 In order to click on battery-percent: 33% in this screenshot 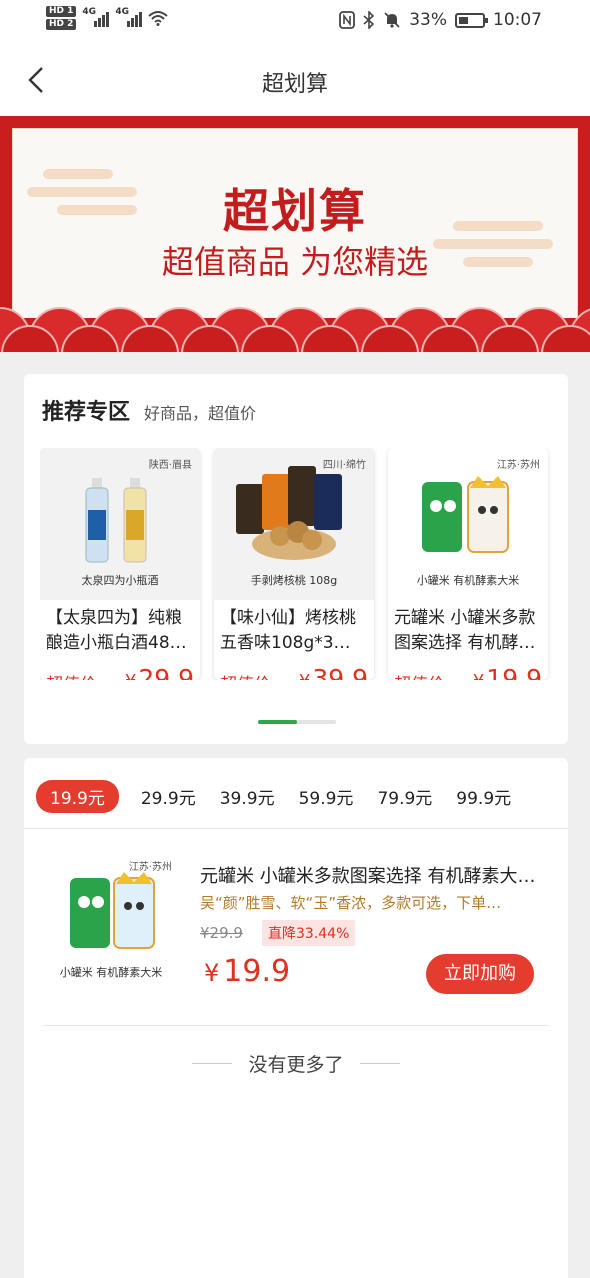, I will do `click(428, 20)`.